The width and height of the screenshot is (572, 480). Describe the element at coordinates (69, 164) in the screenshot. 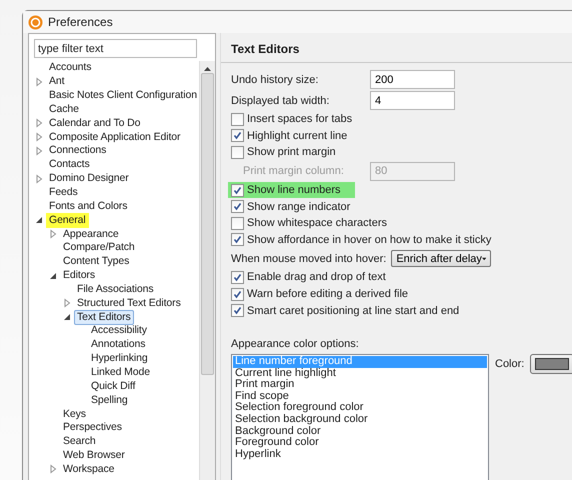

I see `tree-item: Contacts` at that location.